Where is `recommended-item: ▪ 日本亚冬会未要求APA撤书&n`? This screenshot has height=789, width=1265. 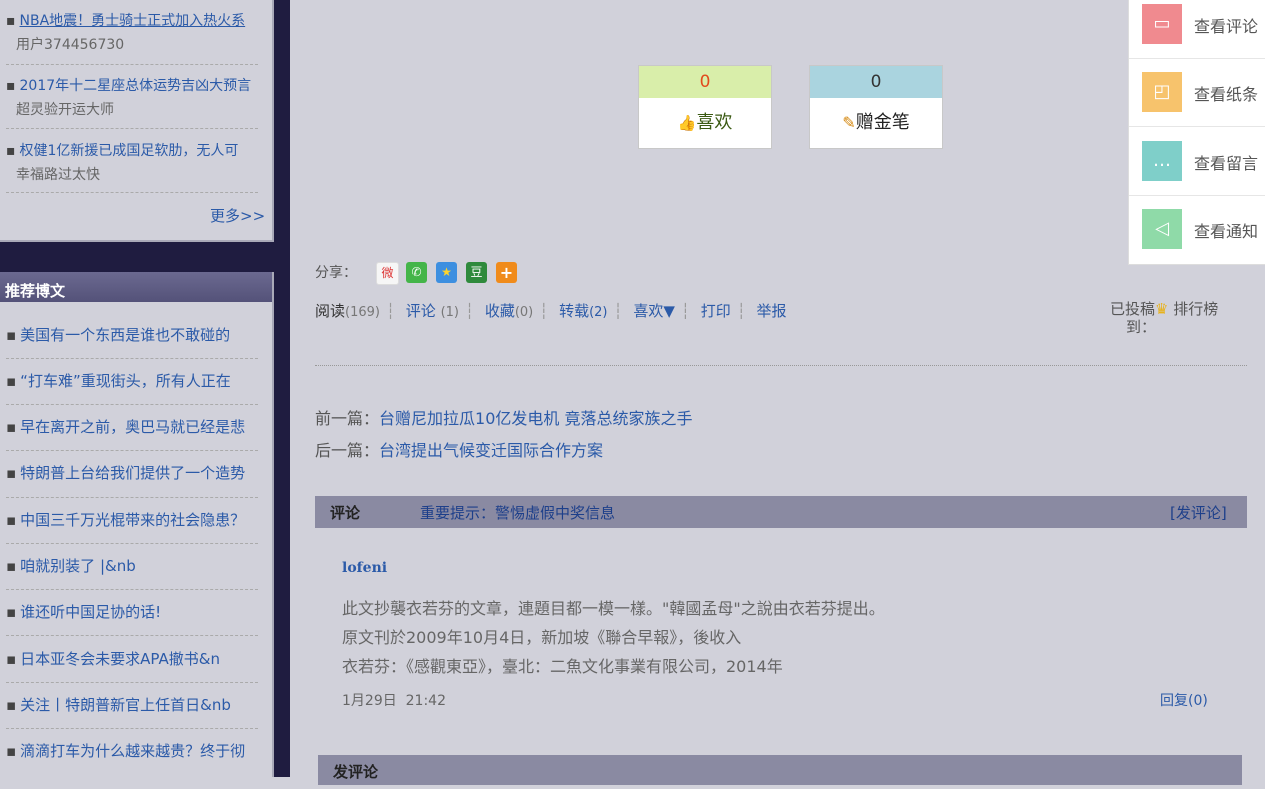
recommended-item: ▪ 日本亚冬会未要求APA撤书&n is located at coordinates (133, 658).